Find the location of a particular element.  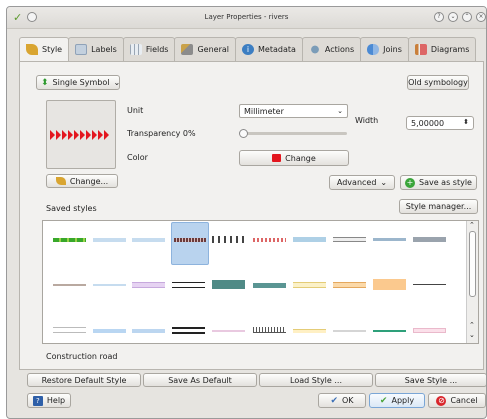

transparency-slider is located at coordinates (294, 133).